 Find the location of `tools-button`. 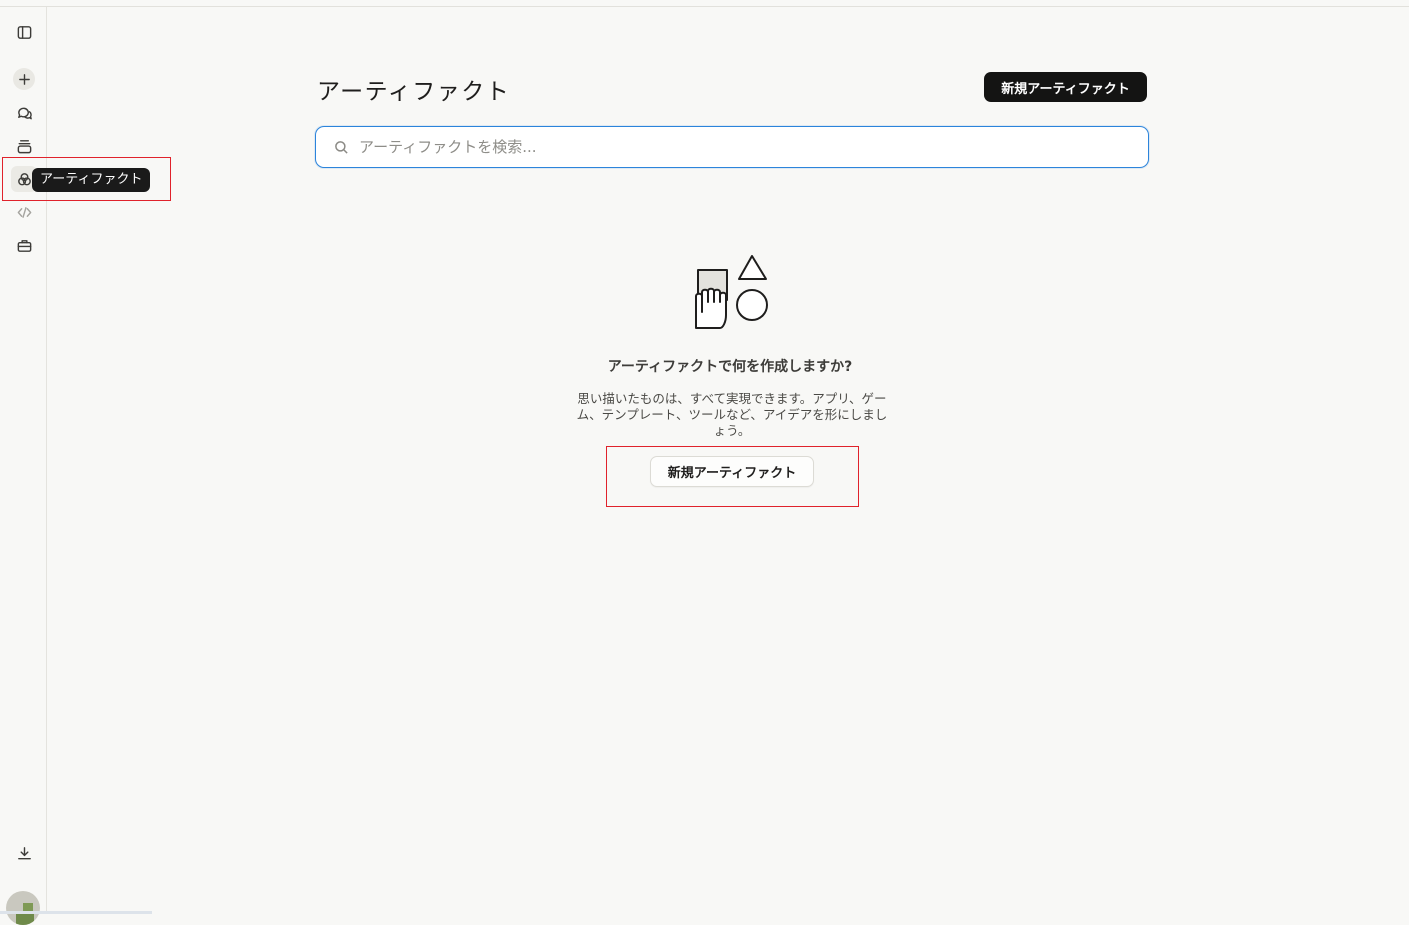

tools-button is located at coordinates (24, 245).